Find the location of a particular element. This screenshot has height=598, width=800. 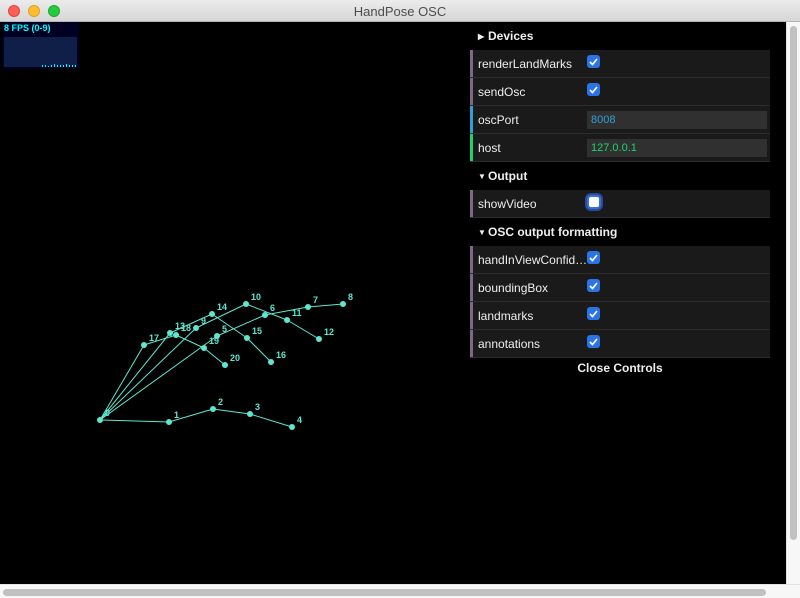

bounding-box-checkbox is located at coordinates (593, 285).